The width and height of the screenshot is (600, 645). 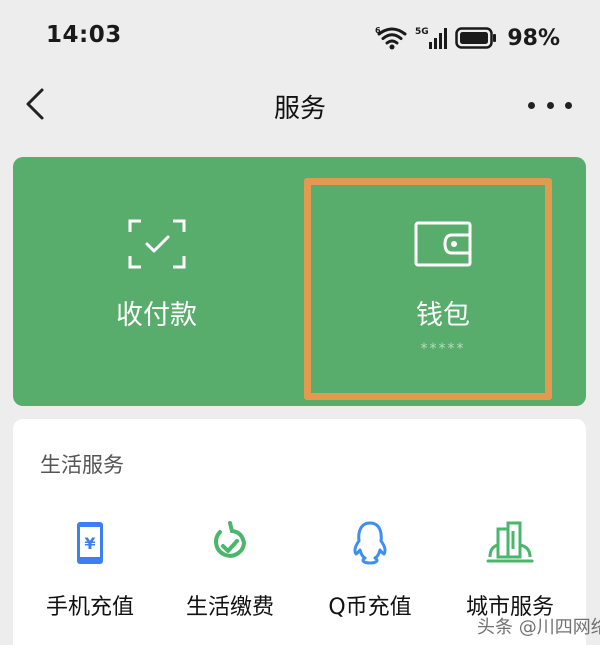 What do you see at coordinates (156, 244) in the screenshot?
I see `scan-check-icon` at bounding box center [156, 244].